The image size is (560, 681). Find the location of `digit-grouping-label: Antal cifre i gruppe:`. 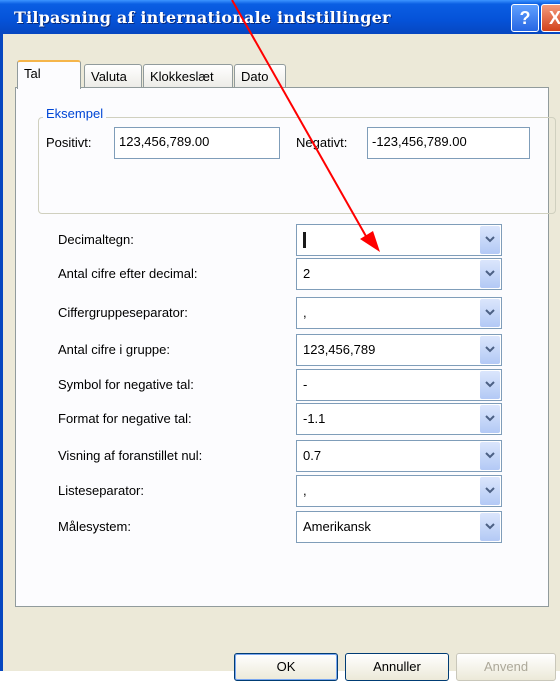

digit-grouping-label: Antal cifre i gruppe: is located at coordinates (114, 349).